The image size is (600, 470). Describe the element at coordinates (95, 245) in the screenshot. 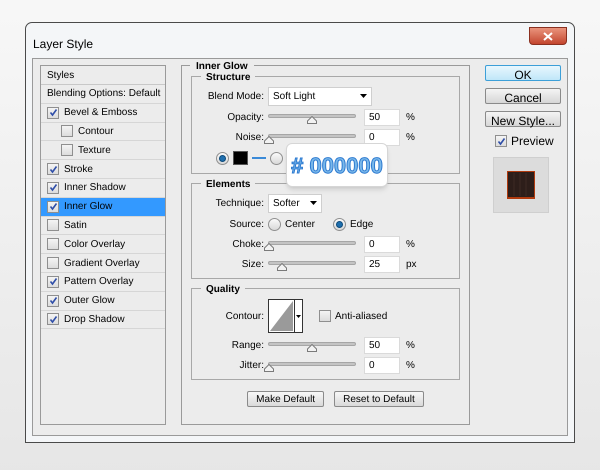

I see `style-label: Color Overlay` at that location.